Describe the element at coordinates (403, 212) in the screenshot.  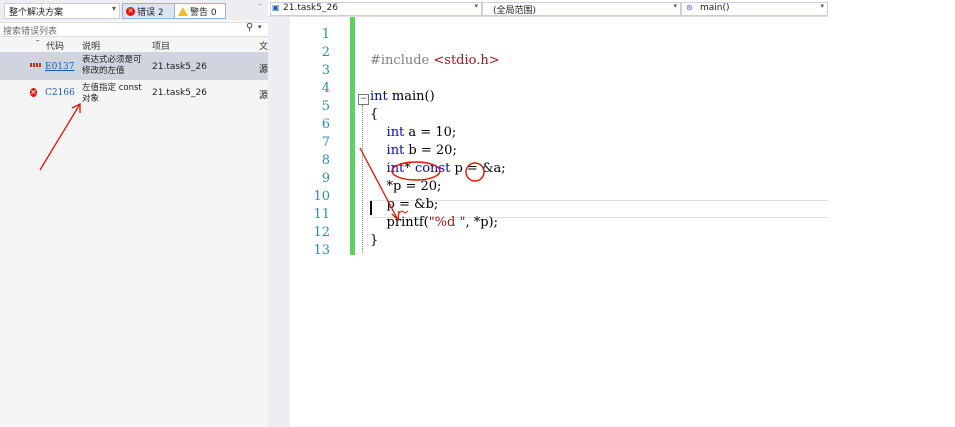
I see `squiggle-underline` at that location.